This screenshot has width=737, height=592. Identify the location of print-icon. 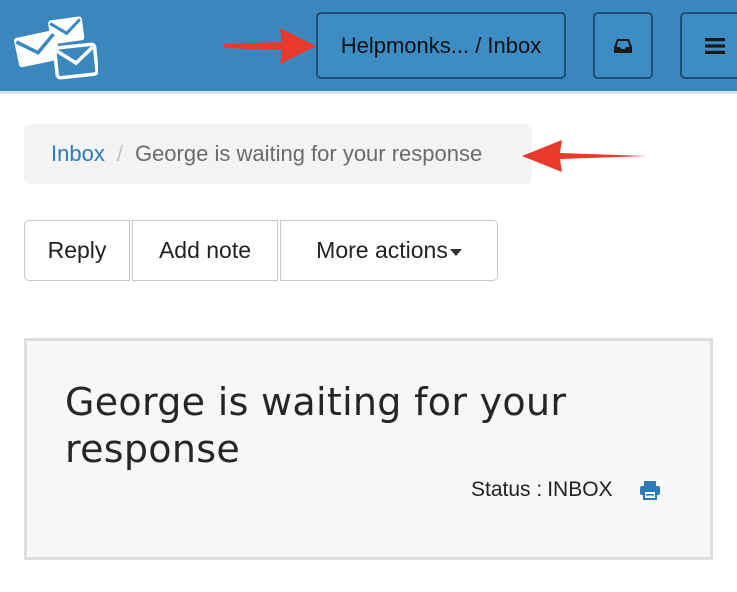
(649, 490).